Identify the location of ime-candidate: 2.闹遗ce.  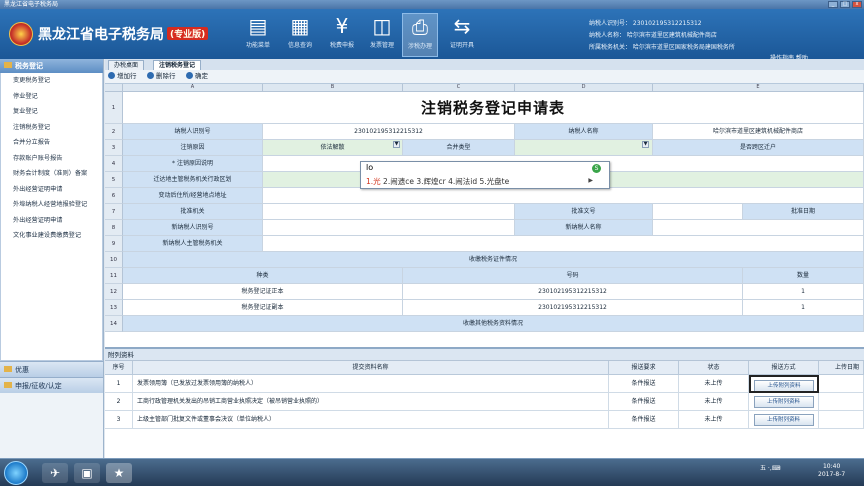
(398, 181).